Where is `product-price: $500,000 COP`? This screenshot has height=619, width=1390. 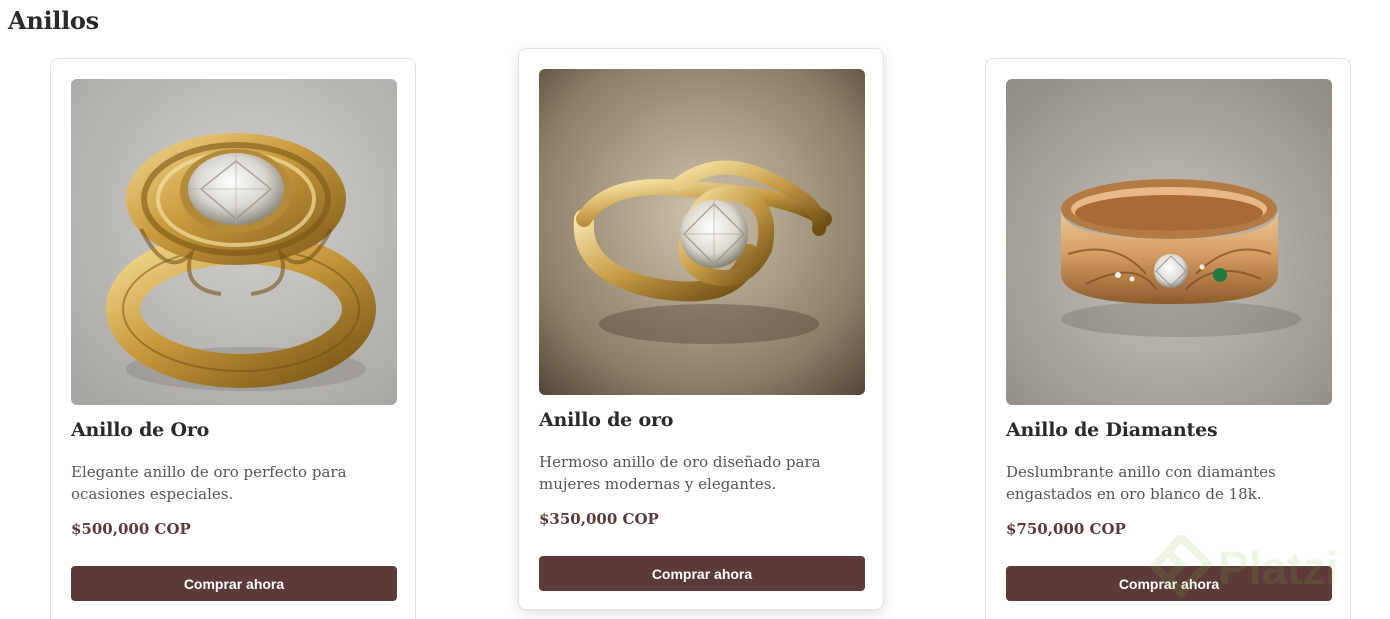
product-price: $500,000 COP is located at coordinates (131, 529).